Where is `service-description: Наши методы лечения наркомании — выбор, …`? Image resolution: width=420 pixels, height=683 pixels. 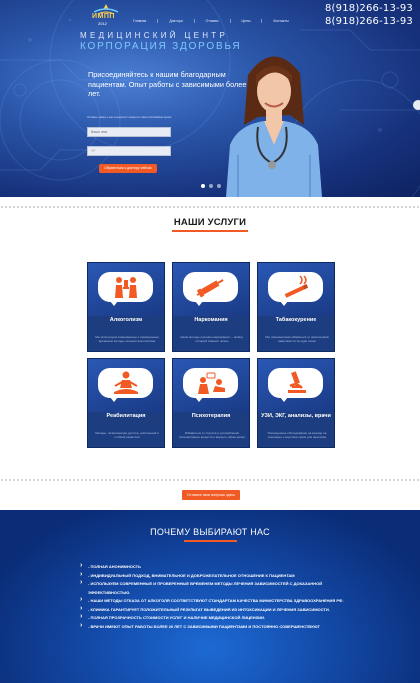 service-description: Наши методы лечения наркомании — выбор, … is located at coordinates (212, 339).